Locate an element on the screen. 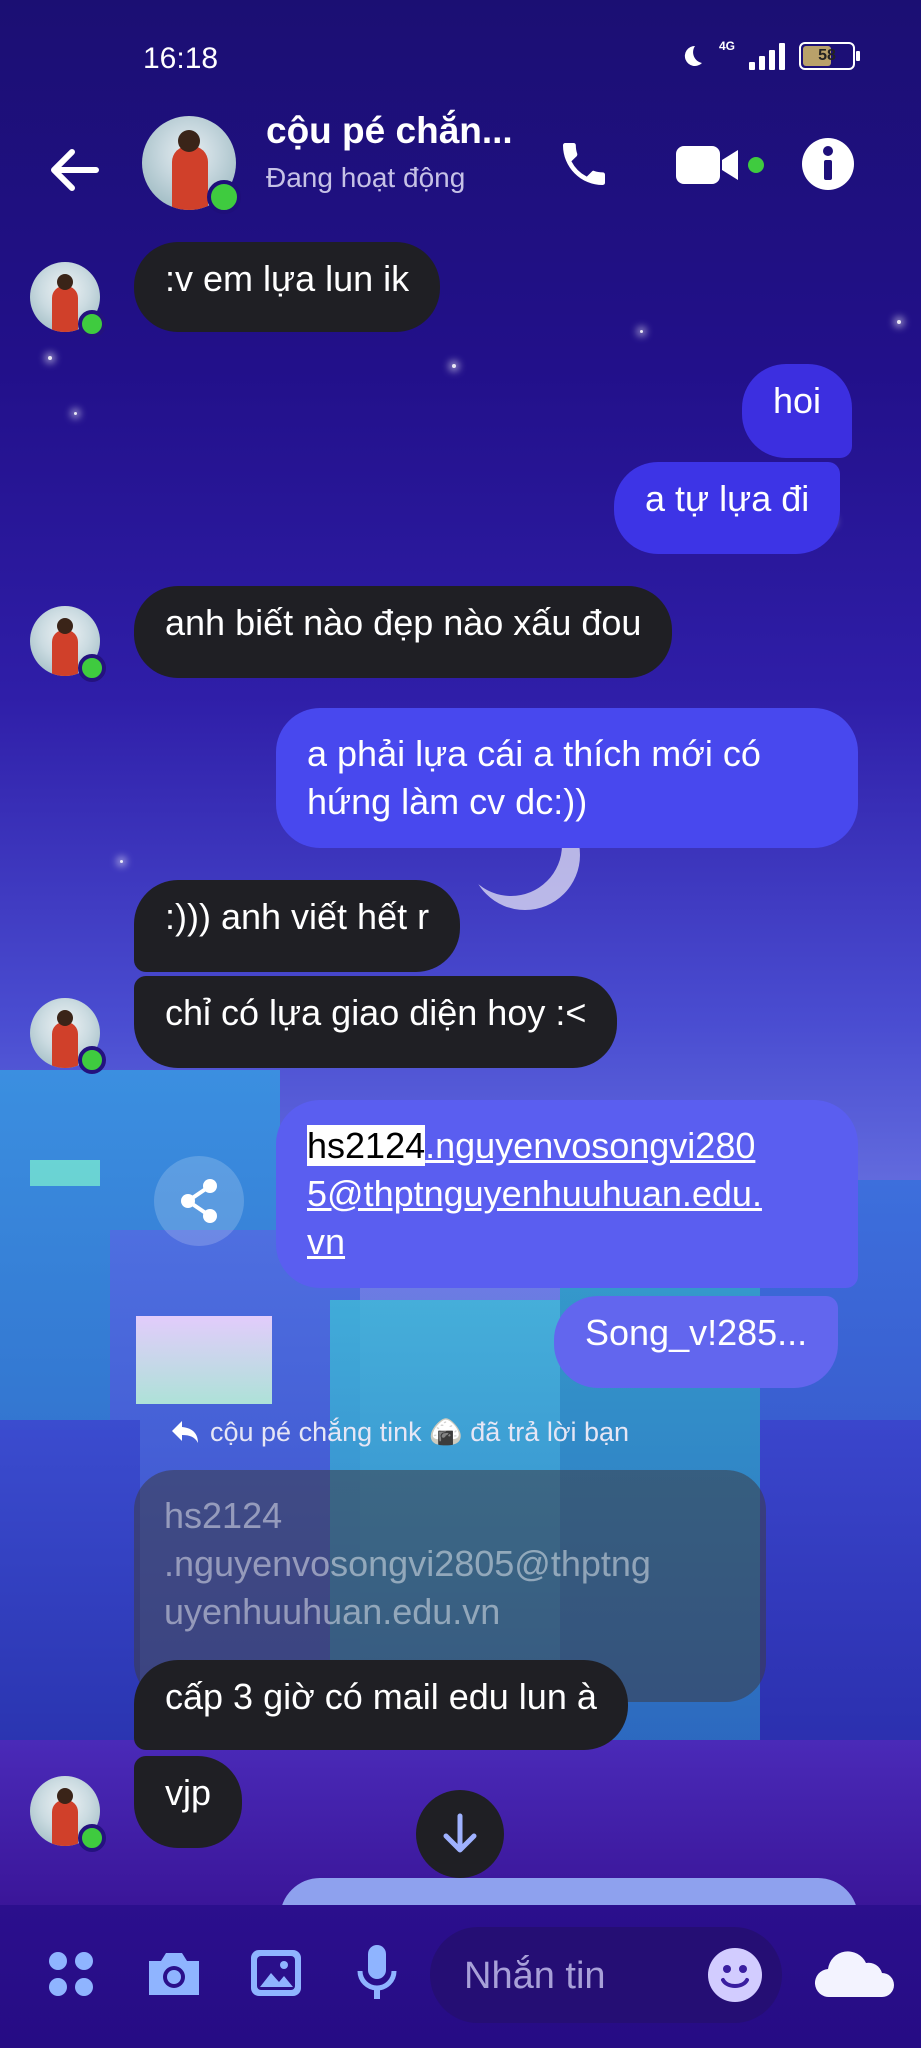 The height and width of the screenshot is (2048, 921). message-outgoing: hoi is located at coordinates (797, 411).